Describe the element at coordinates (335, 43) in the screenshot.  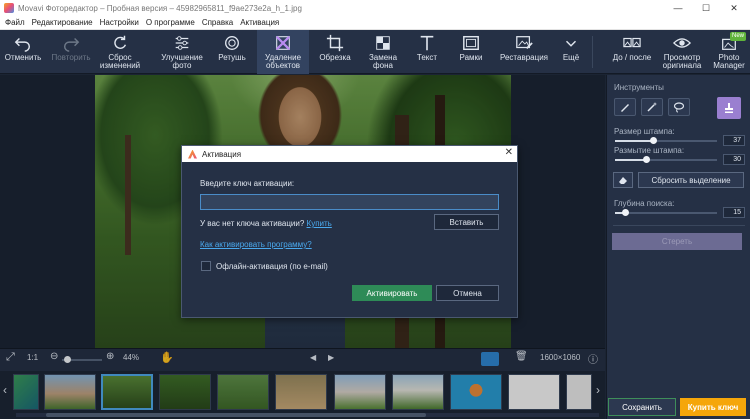
I see `crop-icon` at that location.